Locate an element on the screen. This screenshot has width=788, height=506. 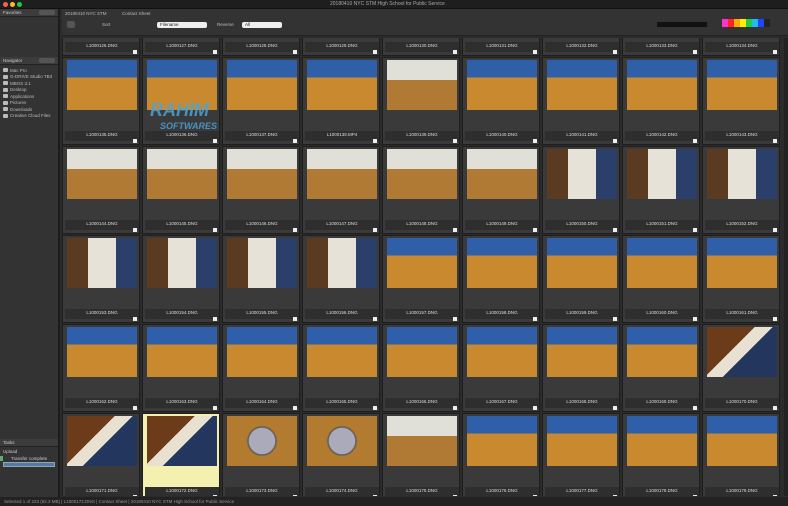
close-button is located at coordinates (5, 4).